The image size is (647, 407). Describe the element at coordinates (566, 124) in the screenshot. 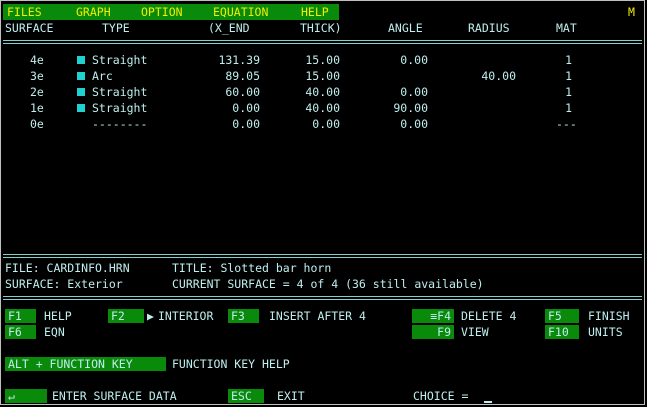

I see `cell-mat: ---` at that location.